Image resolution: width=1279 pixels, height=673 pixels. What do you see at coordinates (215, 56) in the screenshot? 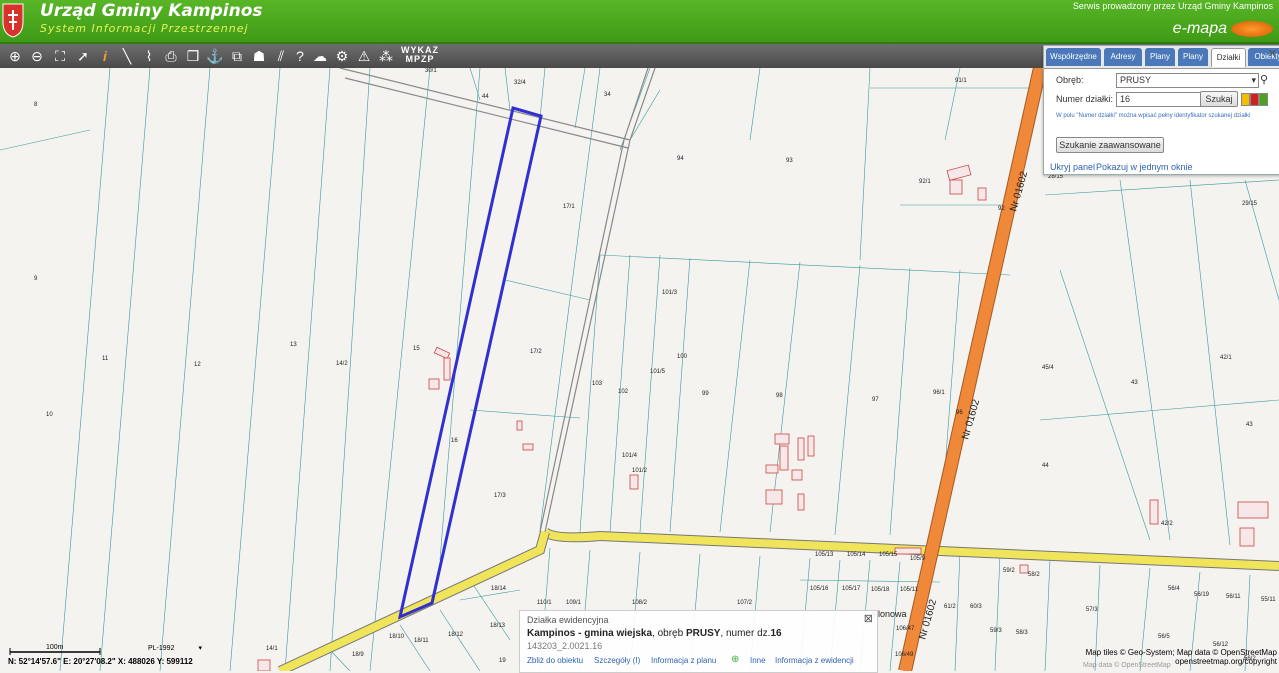
I see `anchor-icon: ⚓` at bounding box center [215, 56].